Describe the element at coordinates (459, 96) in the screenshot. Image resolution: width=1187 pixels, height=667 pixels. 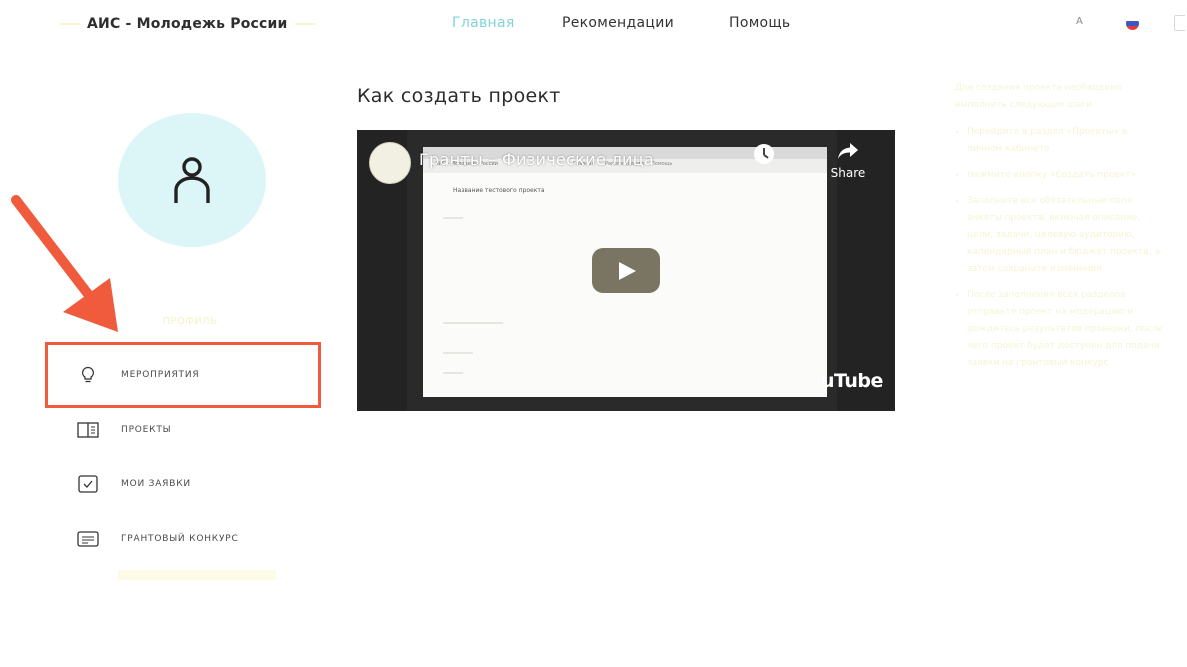
I see `page-title: Как создать проект` at that location.